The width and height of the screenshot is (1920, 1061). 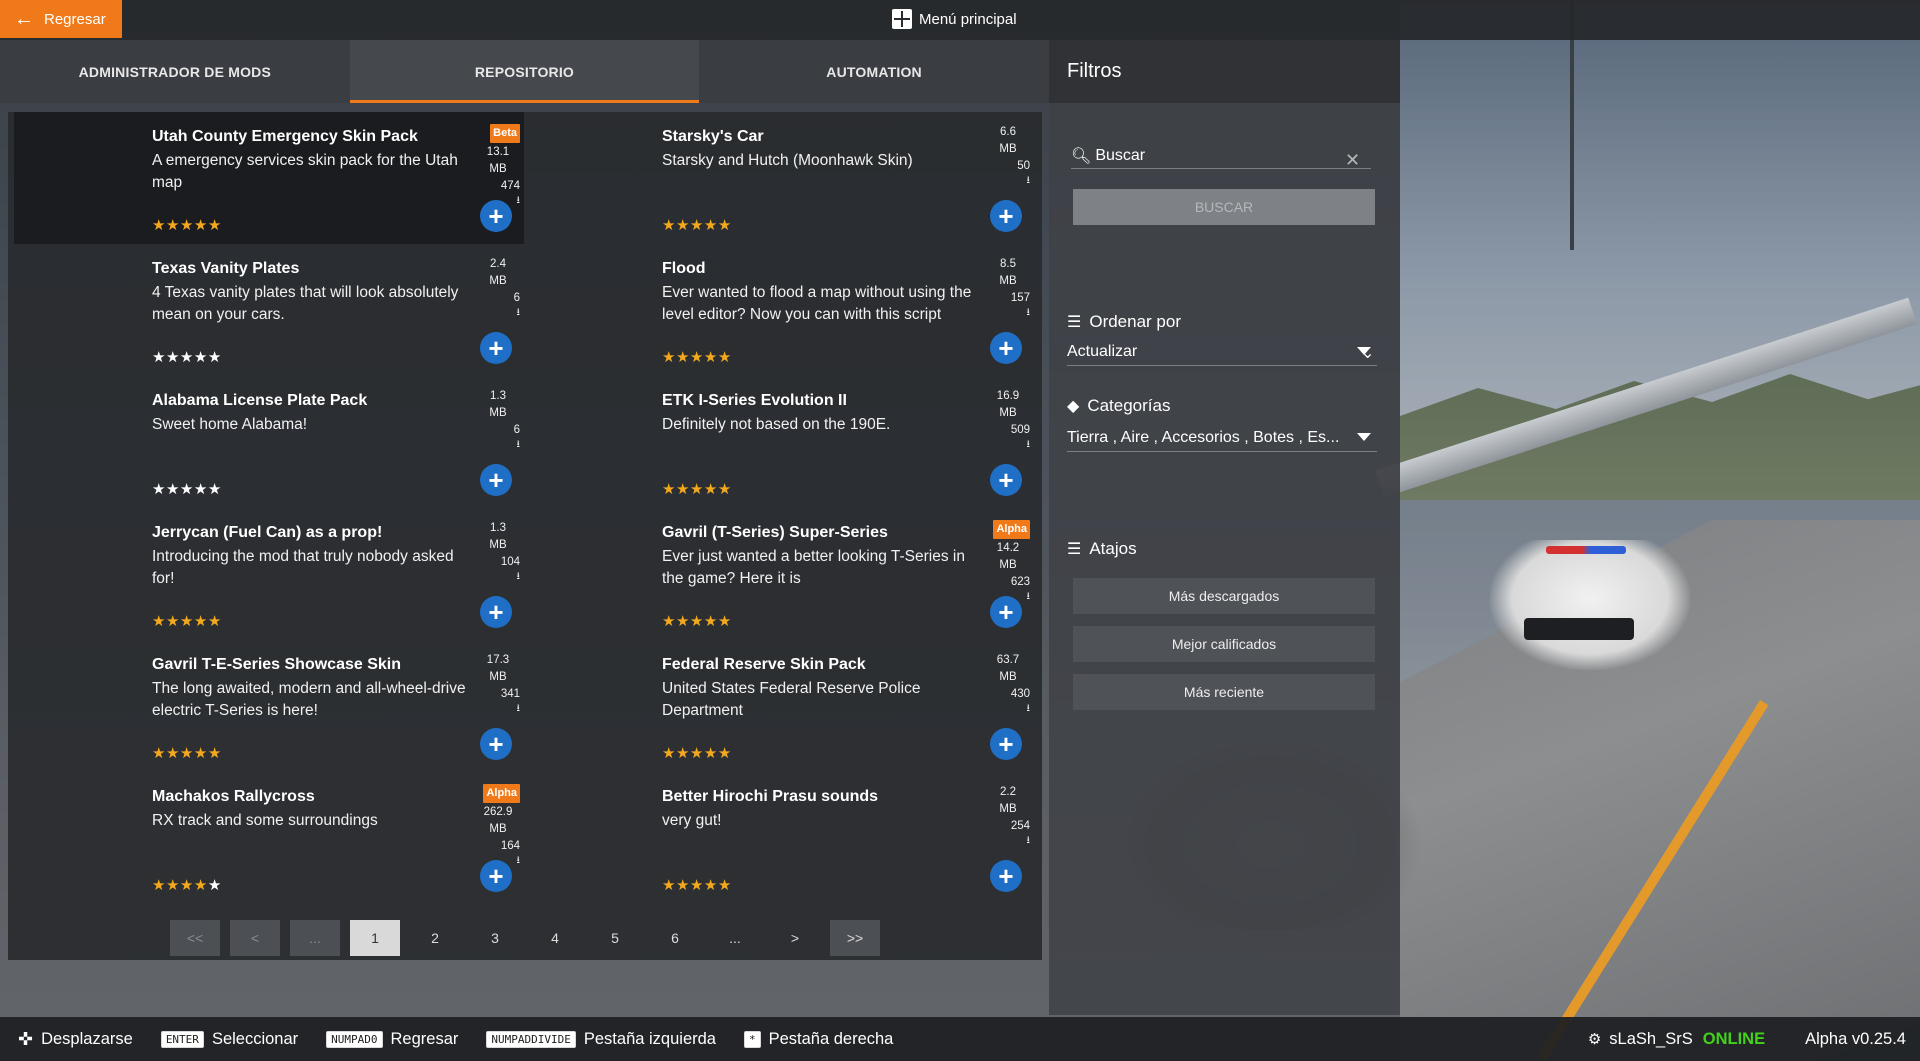 I want to click on tab-repository: REPOSITORIO, so click(x=524, y=71).